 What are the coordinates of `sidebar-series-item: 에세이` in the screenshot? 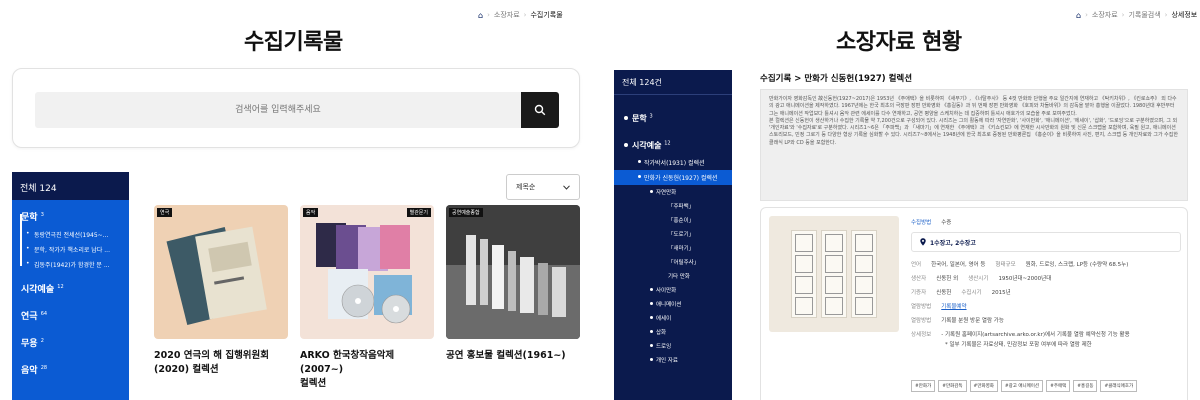 It's located at (673, 318).